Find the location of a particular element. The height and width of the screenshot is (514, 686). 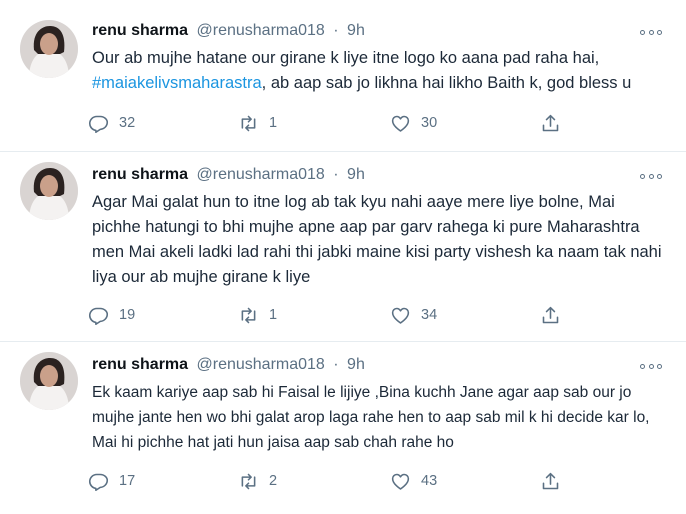

like-button: 30 is located at coordinates (413, 123).